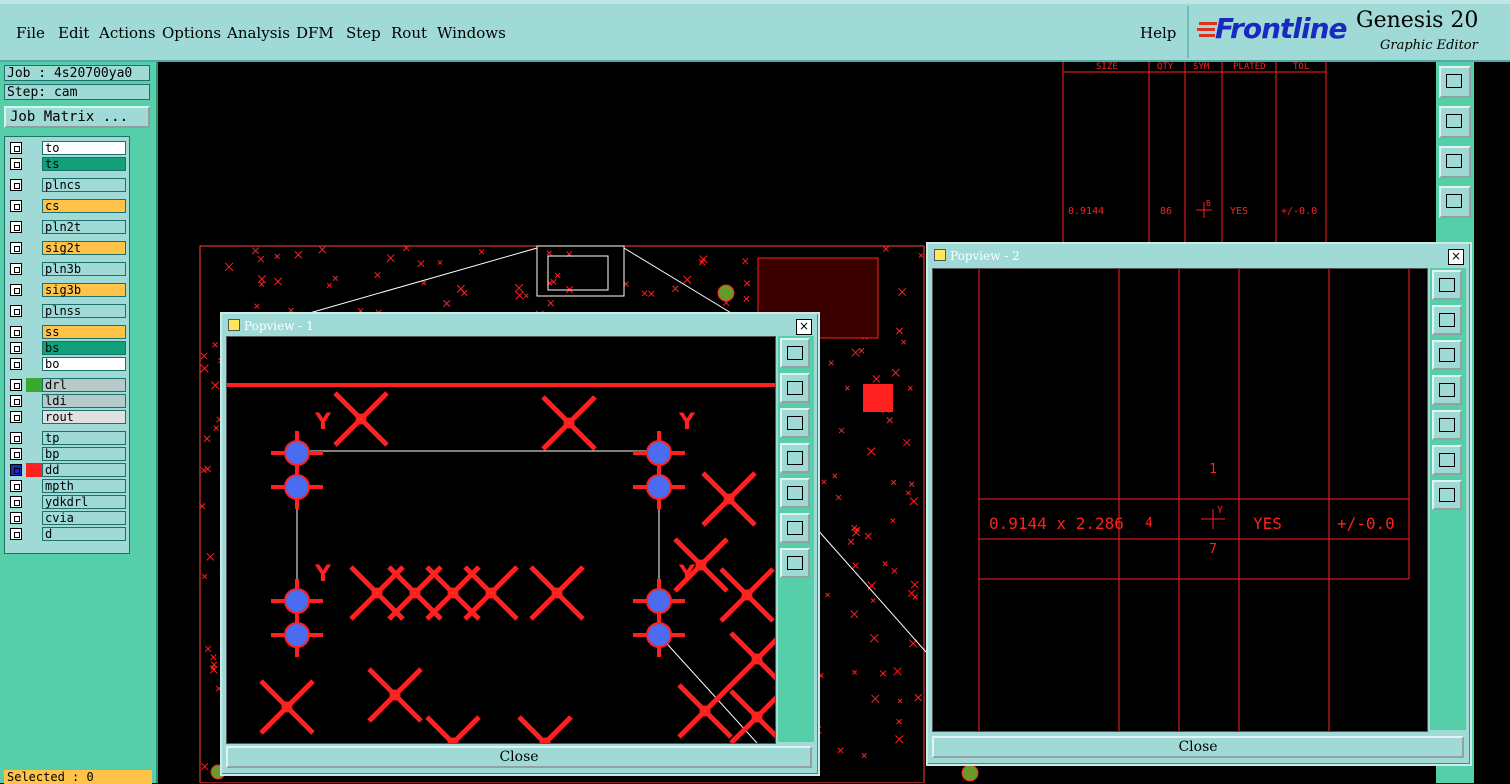 Image resolution: width=1510 pixels, height=784 pixels. Describe the element at coordinates (258, 33) in the screenshot. I see `menu-analysis: Analysis` at that location.